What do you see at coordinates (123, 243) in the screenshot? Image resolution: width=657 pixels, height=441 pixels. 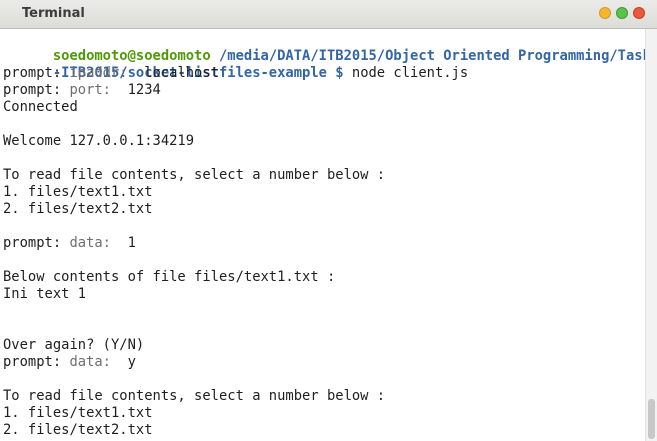 I see `prompt-field-value: 1` at bounding box center [123, 243].